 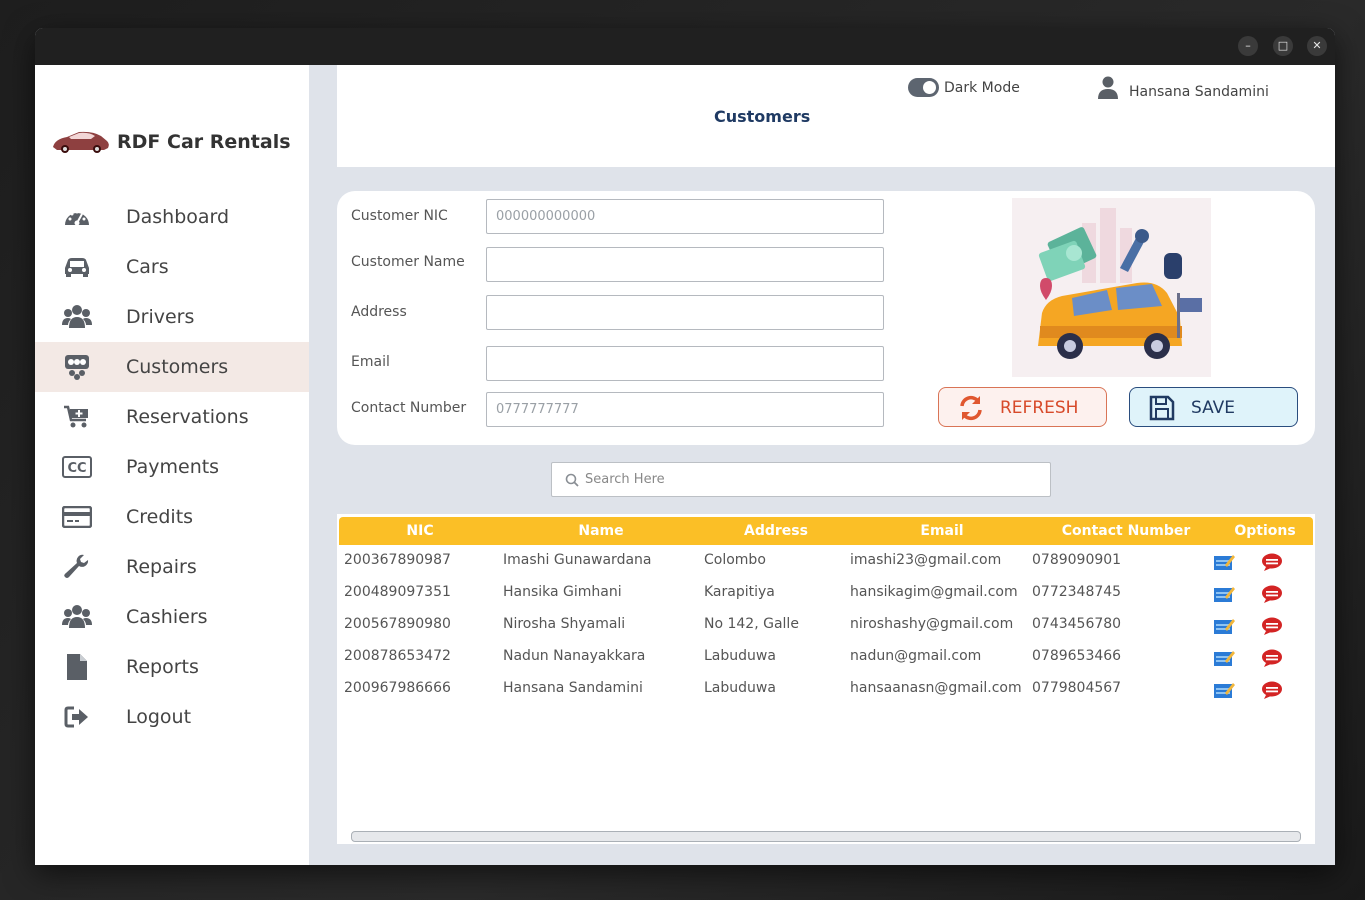 What do you see at coordinates (172, 317) in the screenshot?
I see `sidebar-item-drivers: Drivers` at bounding box center [172, 317].